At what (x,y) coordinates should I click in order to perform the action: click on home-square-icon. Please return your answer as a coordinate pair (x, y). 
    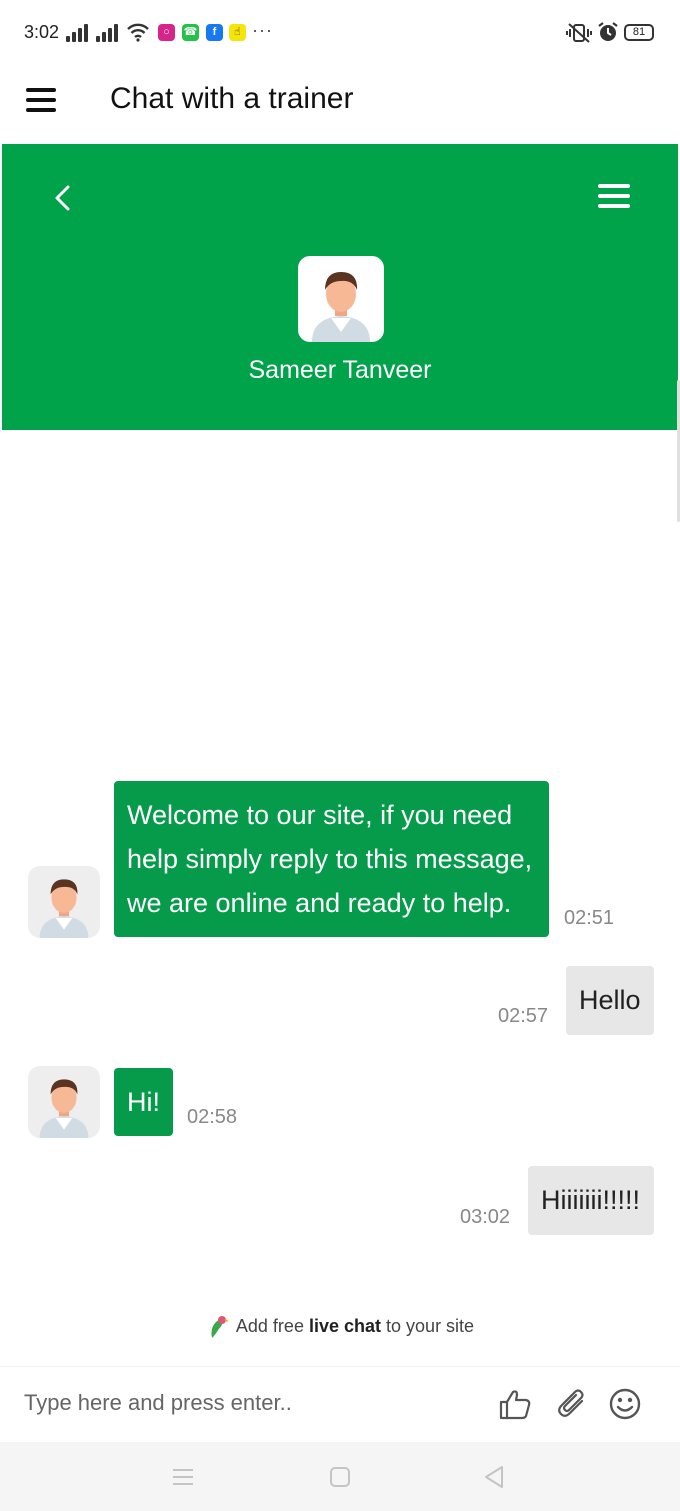
    Looking at the image, I should click on (340, 1477).